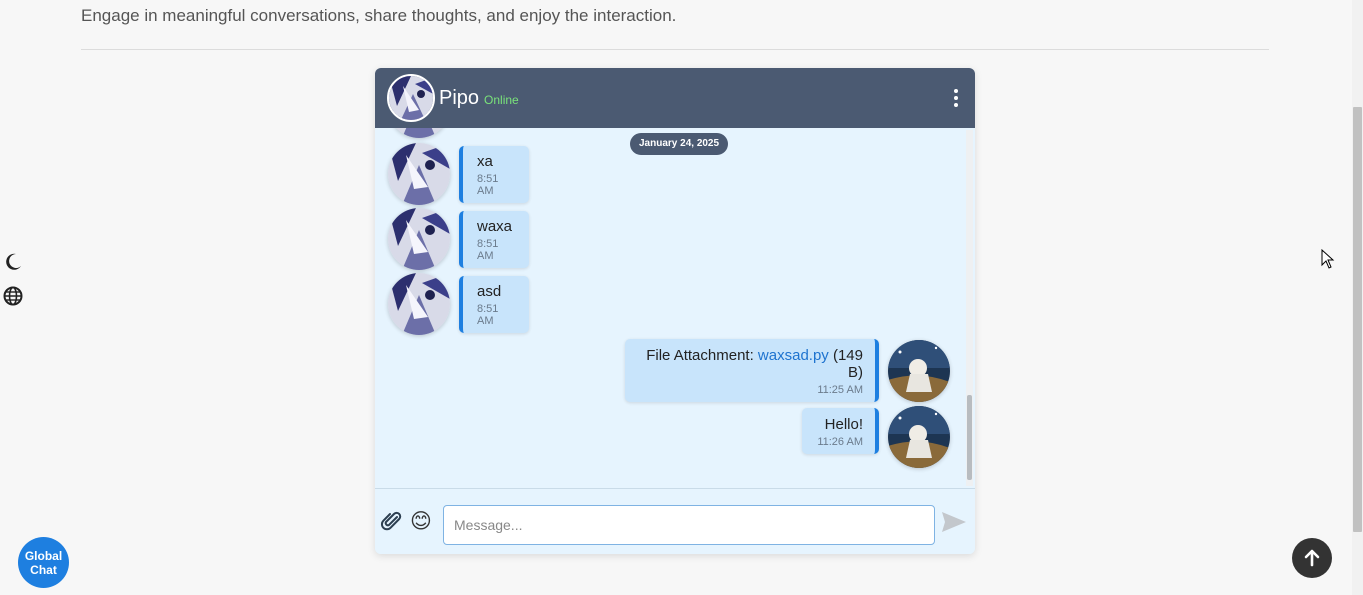 The image size is (1363, 595). What do you see at coordinates (13, 296) in the screenshot?
I see `globe-icon` at bounding box center [13, 296].